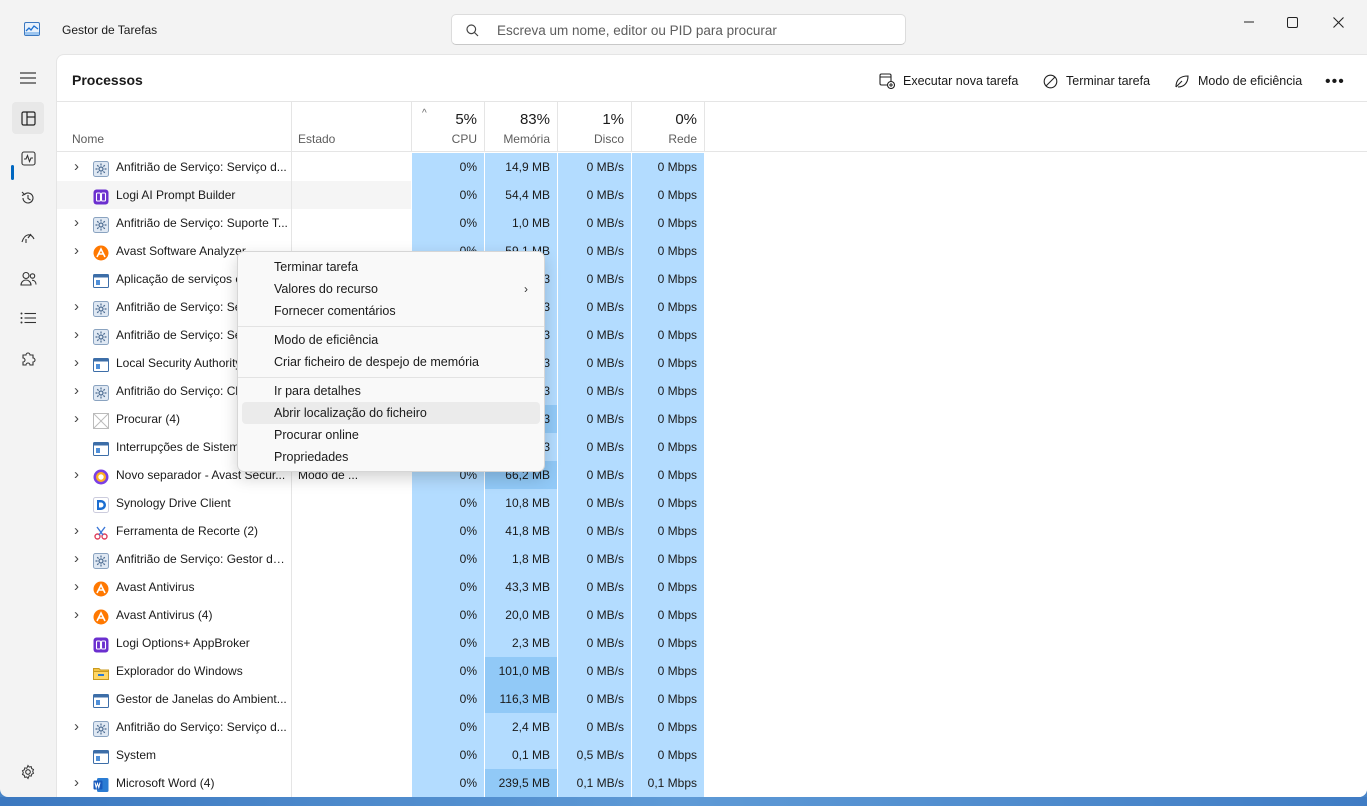  What do you see at coordinates (668, 127) in the screenshot?
I see `column-header-network: 0% Rede` at bounding box center [668, 127].